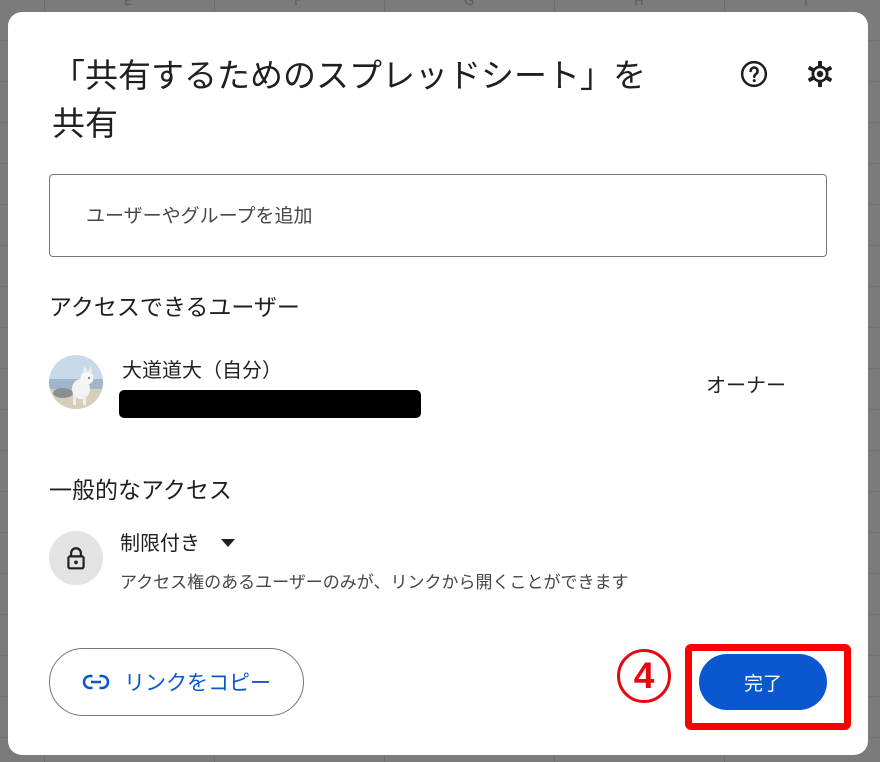 The height and width of the screenshot is (762, 880). Describe the element at coordinates (349, 99) in the screenshot. I see `dialog-title: 「共有するためのスプレッドシート」を共有` at that location.